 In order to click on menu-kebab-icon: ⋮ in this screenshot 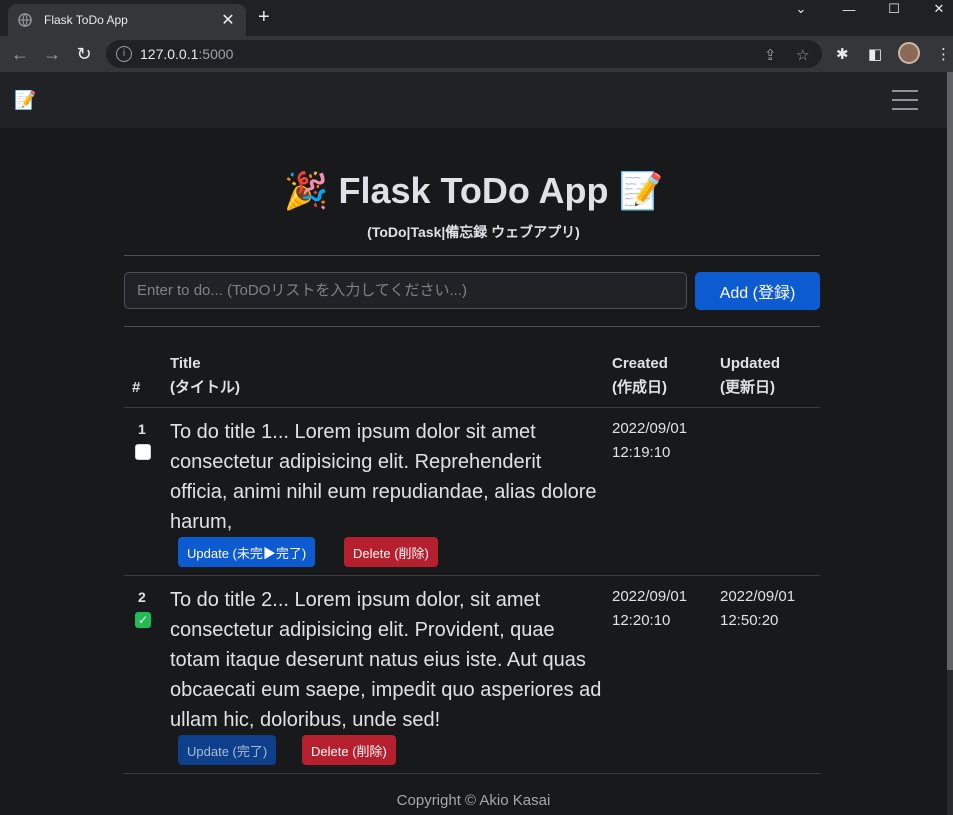, I will do `click(943, 54)`.